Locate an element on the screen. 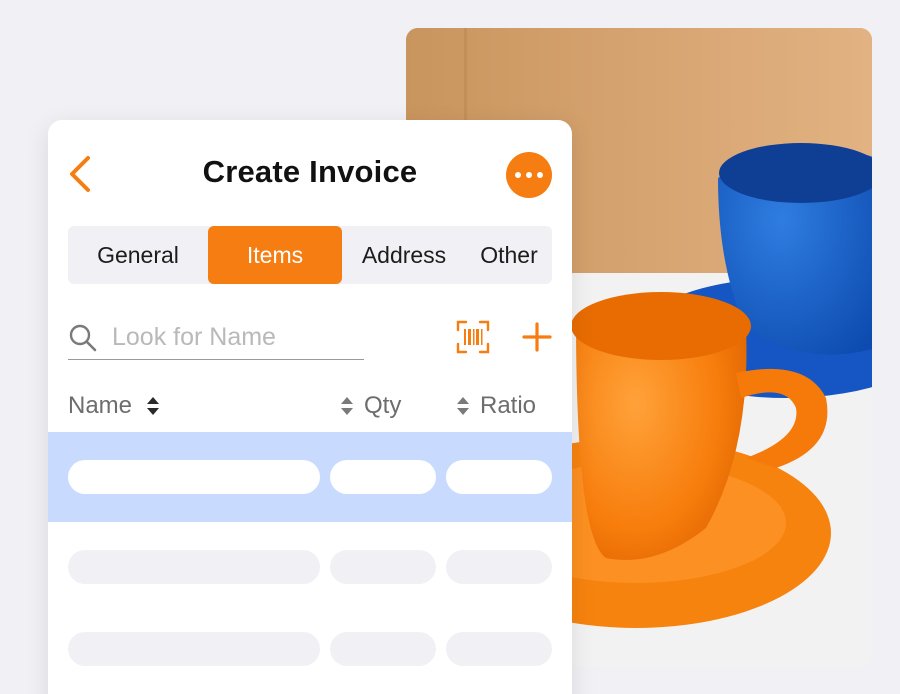  column-header-name: Name is located at coordinates (114, 406).